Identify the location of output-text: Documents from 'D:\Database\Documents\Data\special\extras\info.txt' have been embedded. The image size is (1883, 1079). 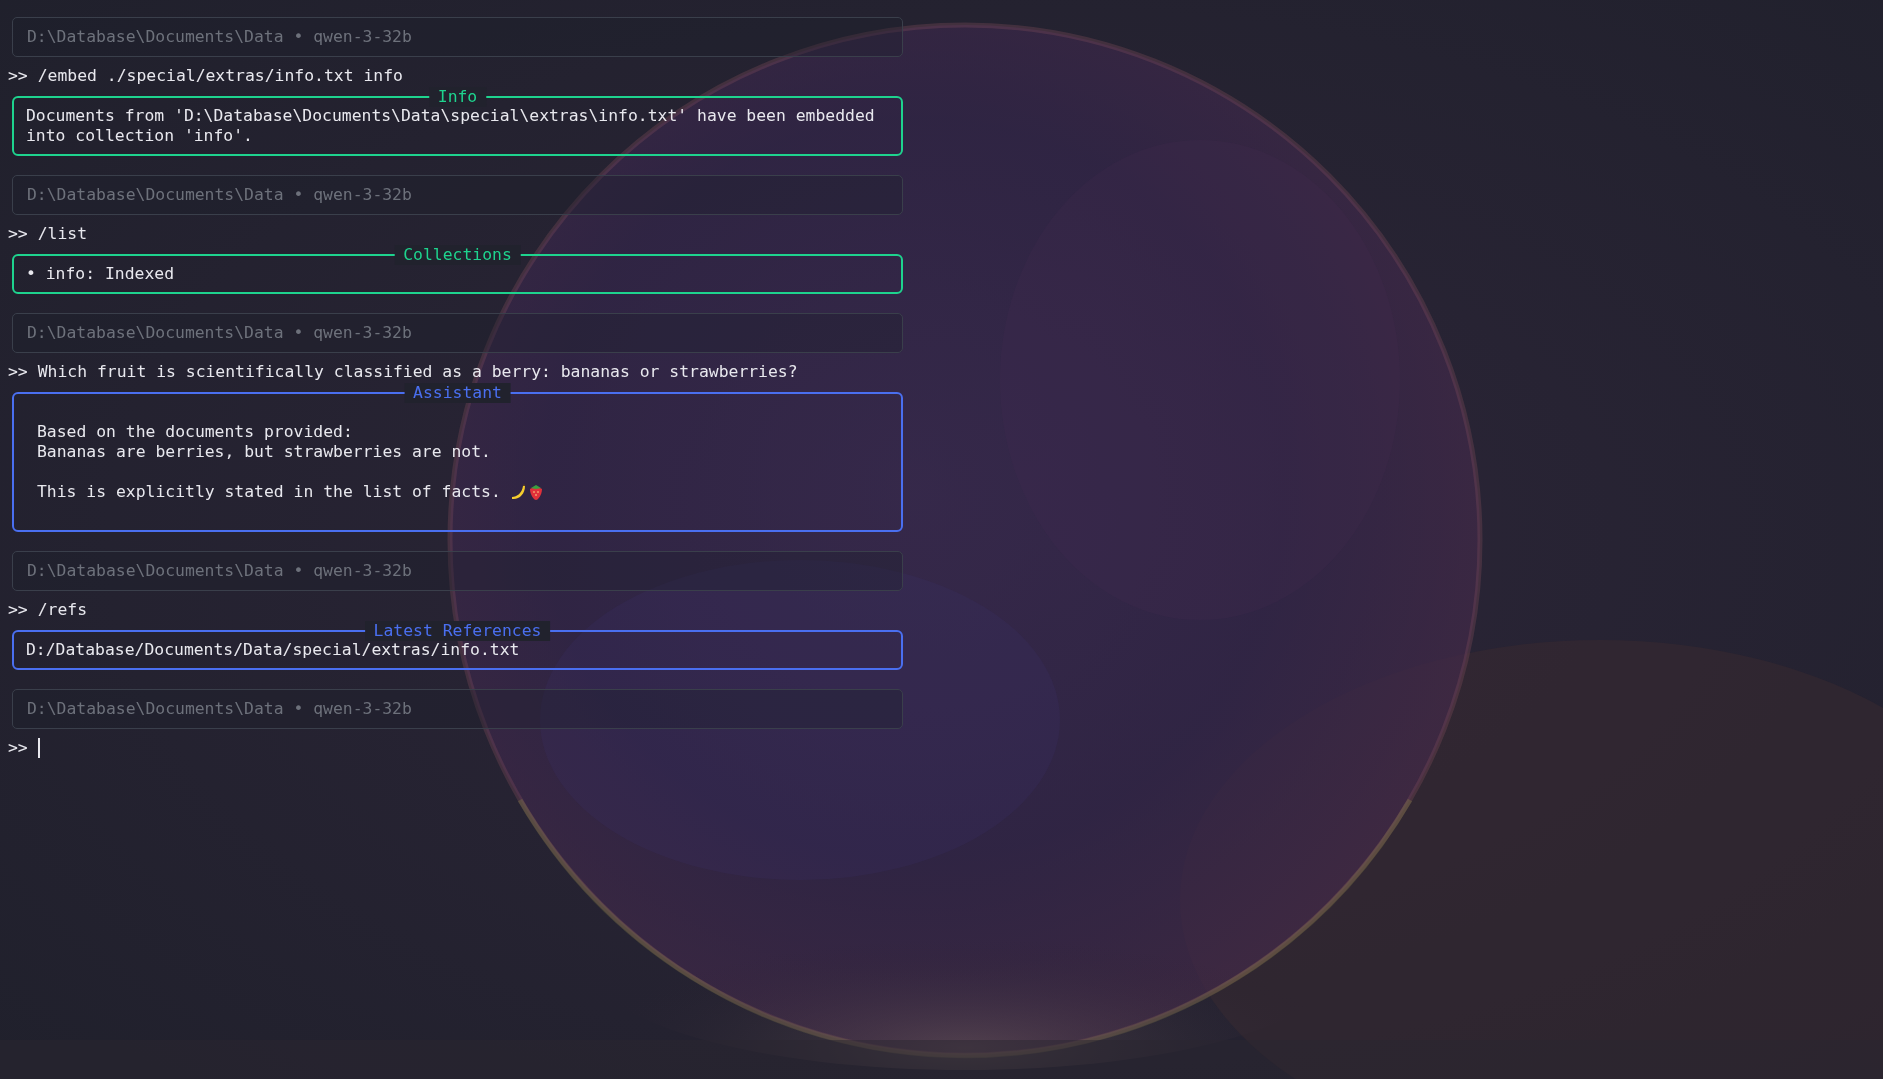
(450, 116).